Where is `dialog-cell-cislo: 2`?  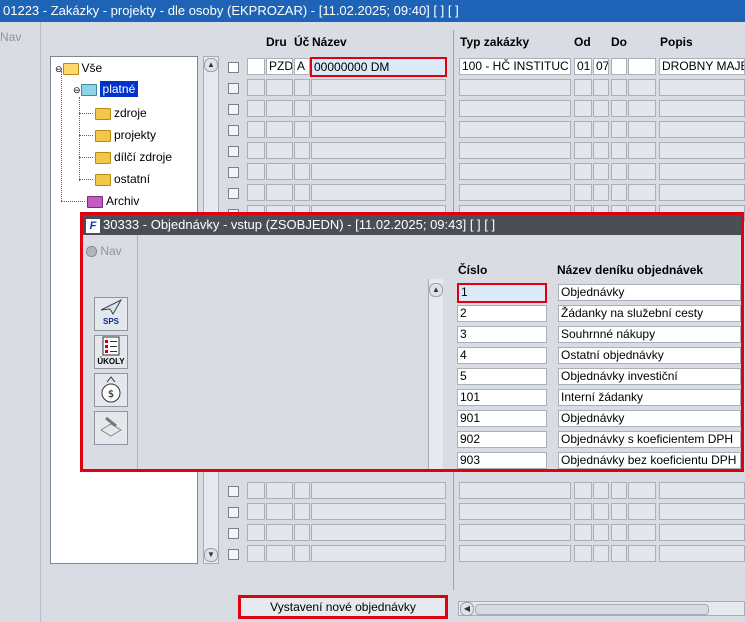 dialog-cell-cislo: 2 is located at coordinates (502, 313).